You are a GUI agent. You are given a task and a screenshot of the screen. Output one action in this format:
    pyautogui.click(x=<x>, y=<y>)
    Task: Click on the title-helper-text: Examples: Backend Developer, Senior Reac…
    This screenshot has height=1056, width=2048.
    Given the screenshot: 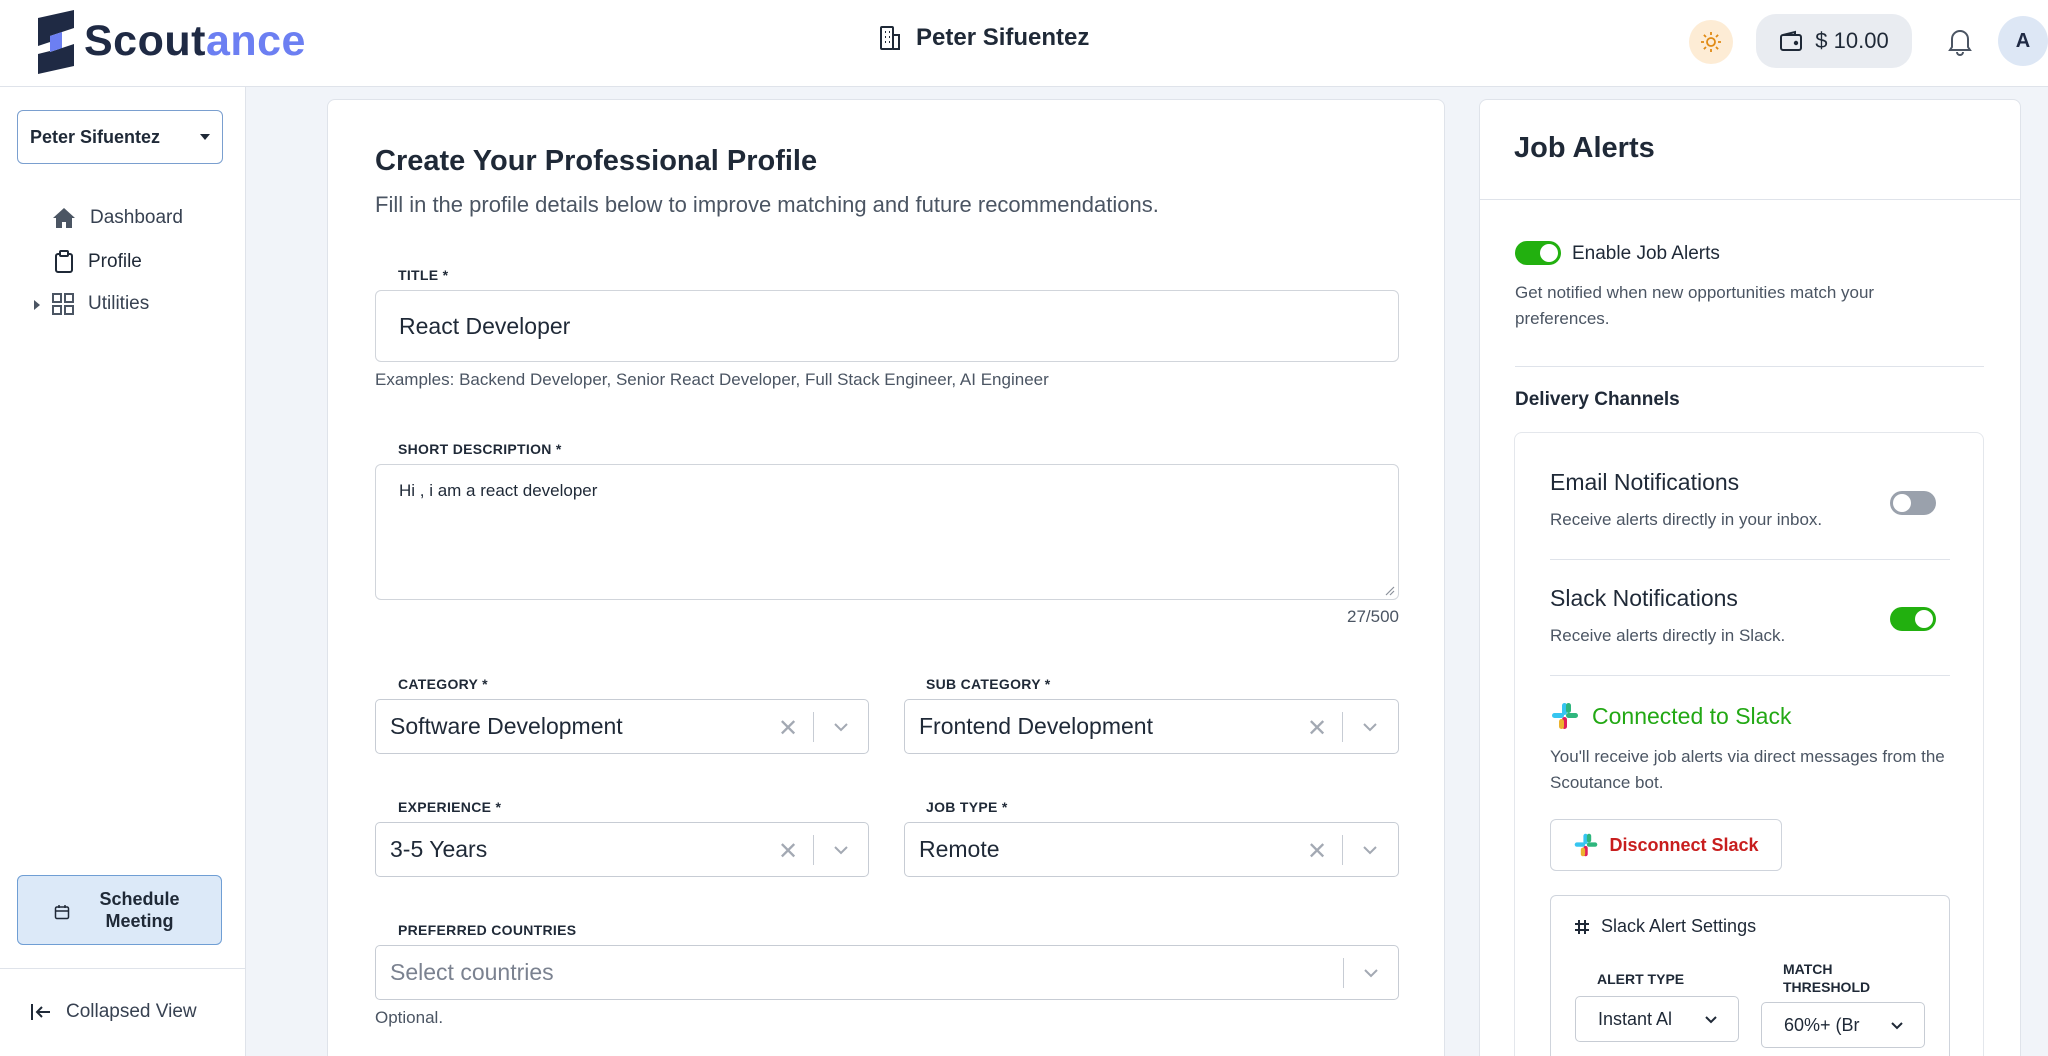 What is the action you would take?
    pyautogui.click(x=712, y=379)
    